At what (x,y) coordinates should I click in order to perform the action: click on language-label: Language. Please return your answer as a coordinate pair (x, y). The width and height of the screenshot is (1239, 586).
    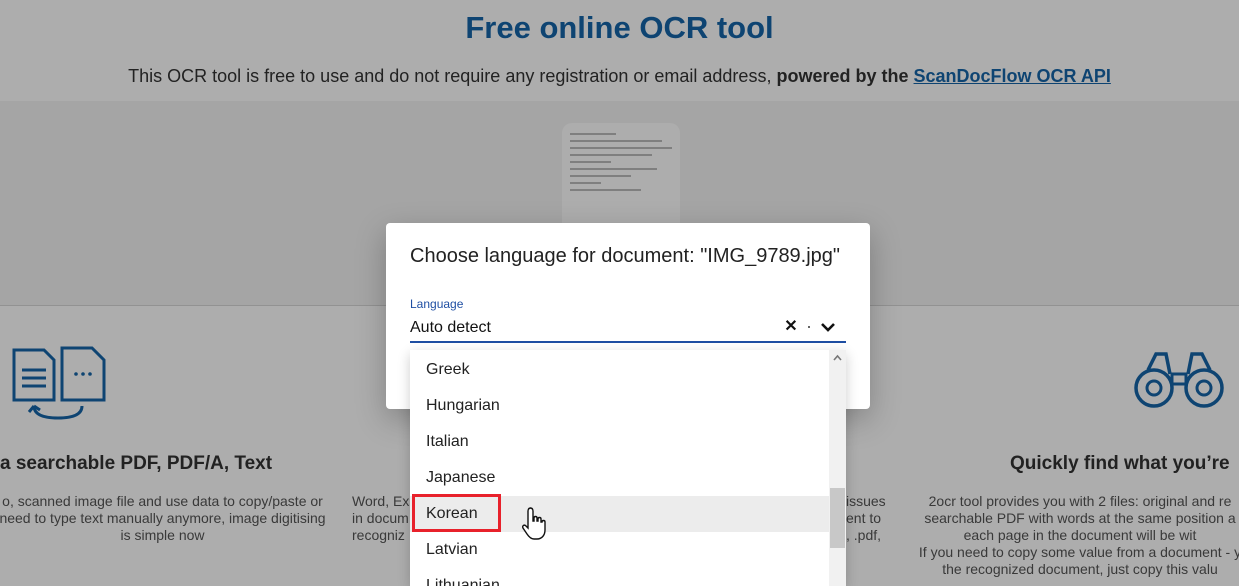
    Looking at the image, I should click on (437, 304).